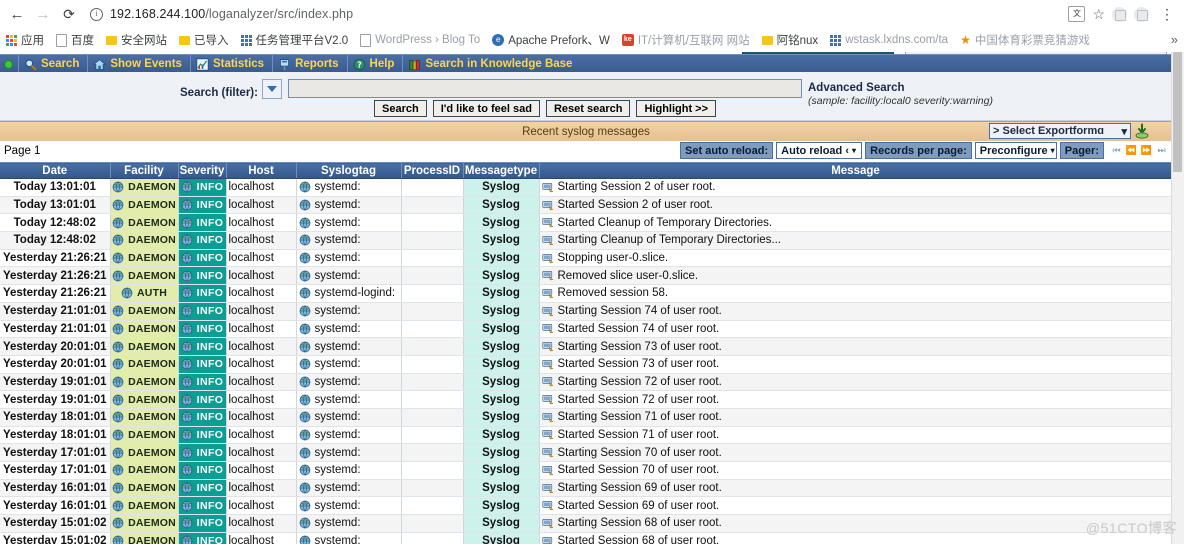  Describe the element at coordinates (1177, 112) in the screenshot. I see `scrollbar-thumb` at that location.